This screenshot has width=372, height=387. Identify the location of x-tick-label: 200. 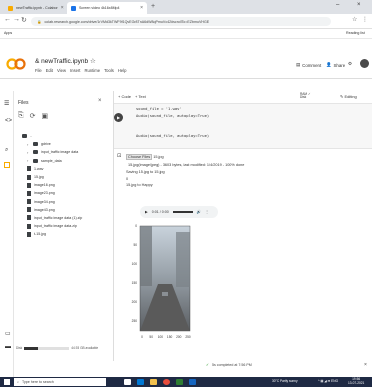
(179, 337).